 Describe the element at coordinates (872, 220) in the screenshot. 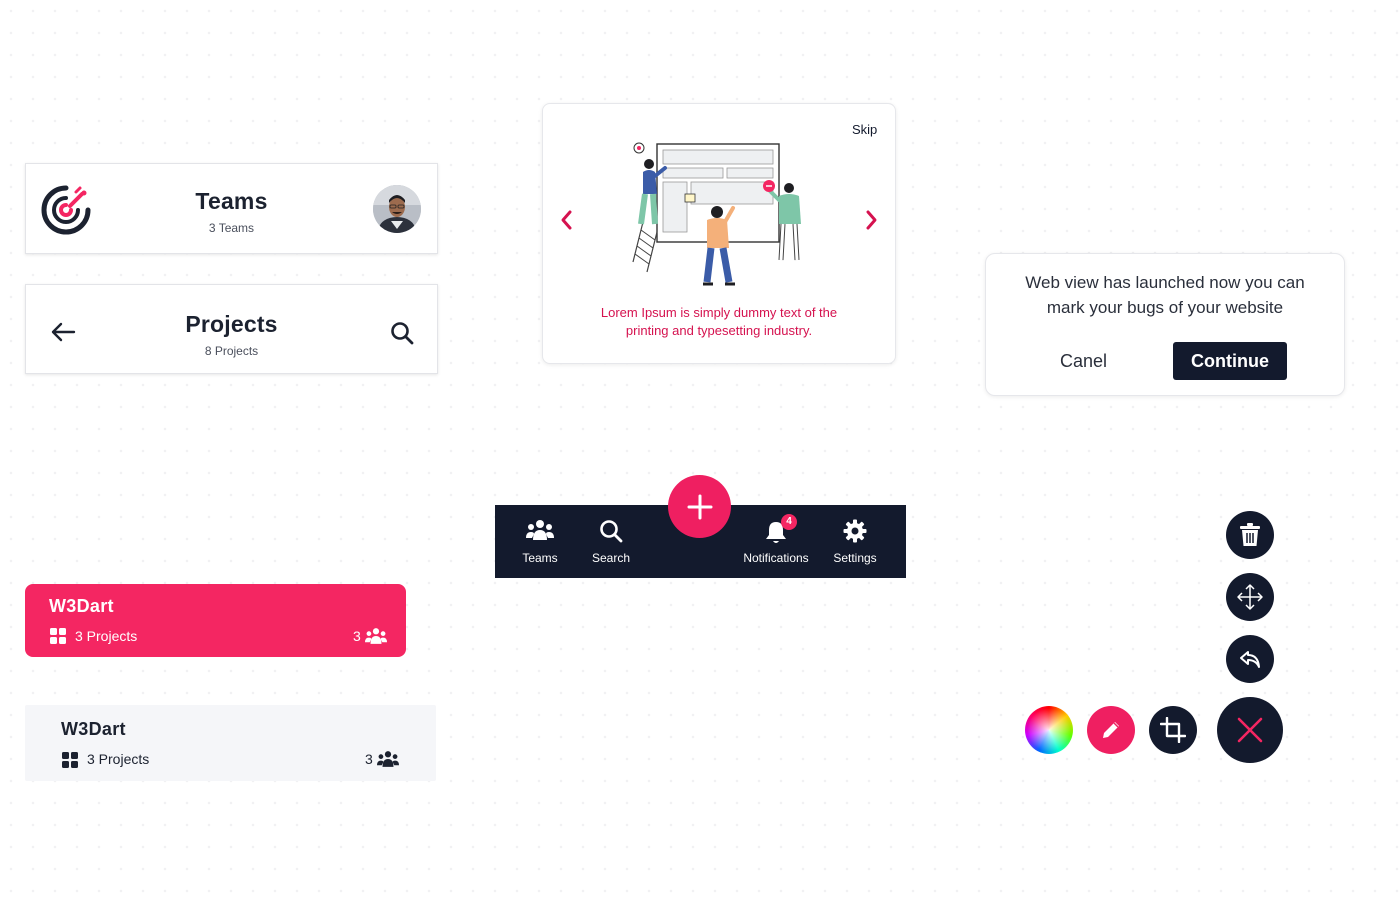

I see `chevron-right-icon` at that location.